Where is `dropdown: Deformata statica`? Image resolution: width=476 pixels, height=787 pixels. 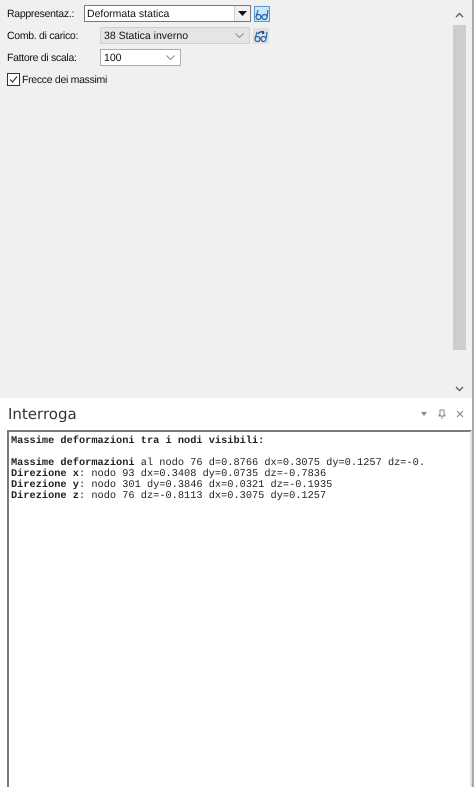
dropdown: Deformata statica is located at coordinates (167, 13).